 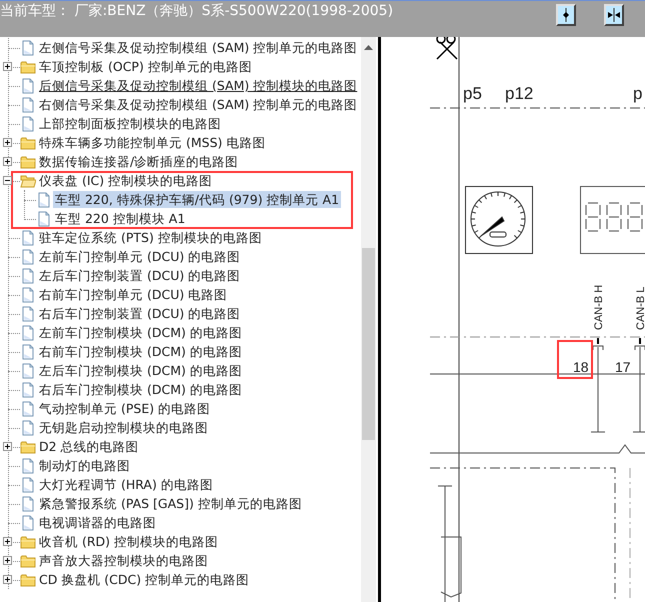 What do you see at coordinates (133, 294) in the screenshot?
I see `tree-item: 右前车门控制单元 (DCU) 电路图` at bounding box center [133, 294].